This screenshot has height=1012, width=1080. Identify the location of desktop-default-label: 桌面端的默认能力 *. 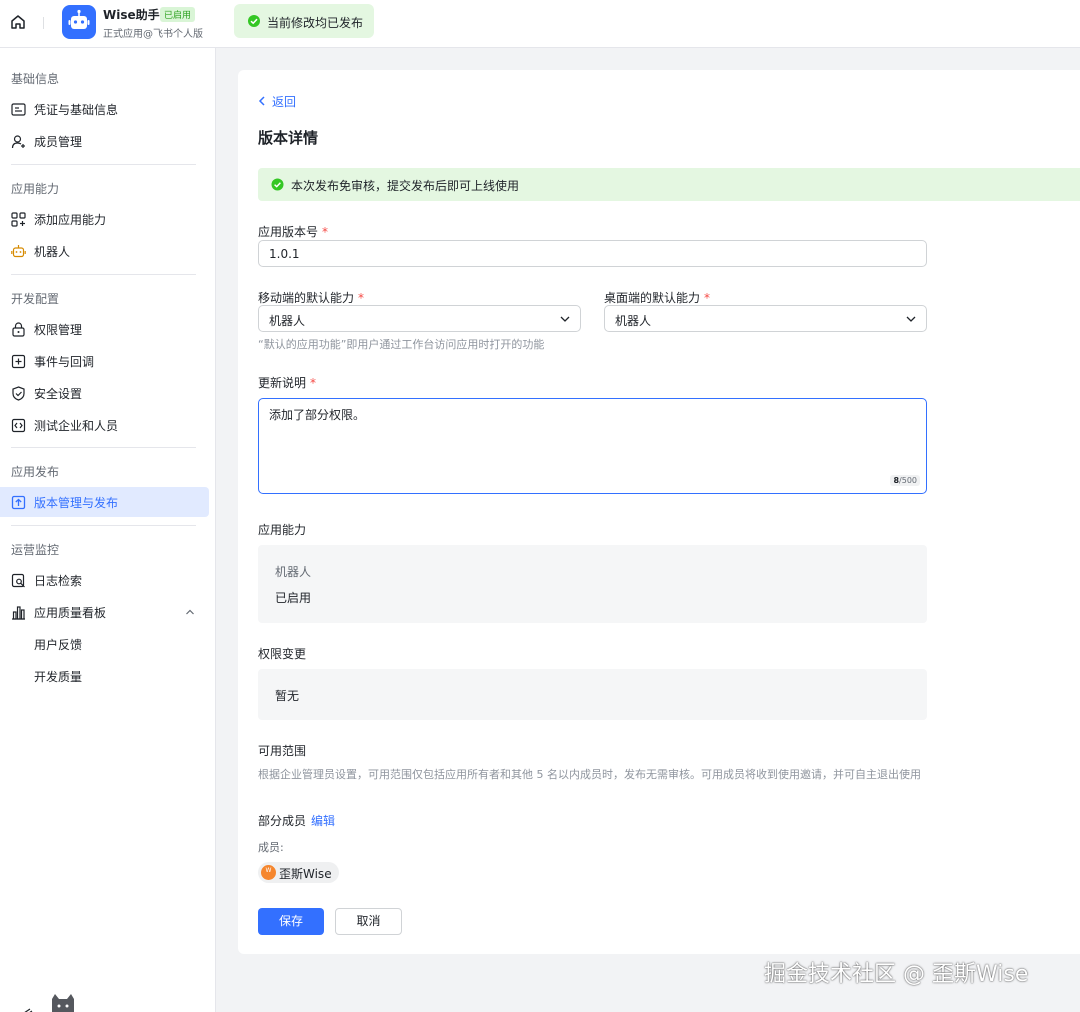
(657, 297).